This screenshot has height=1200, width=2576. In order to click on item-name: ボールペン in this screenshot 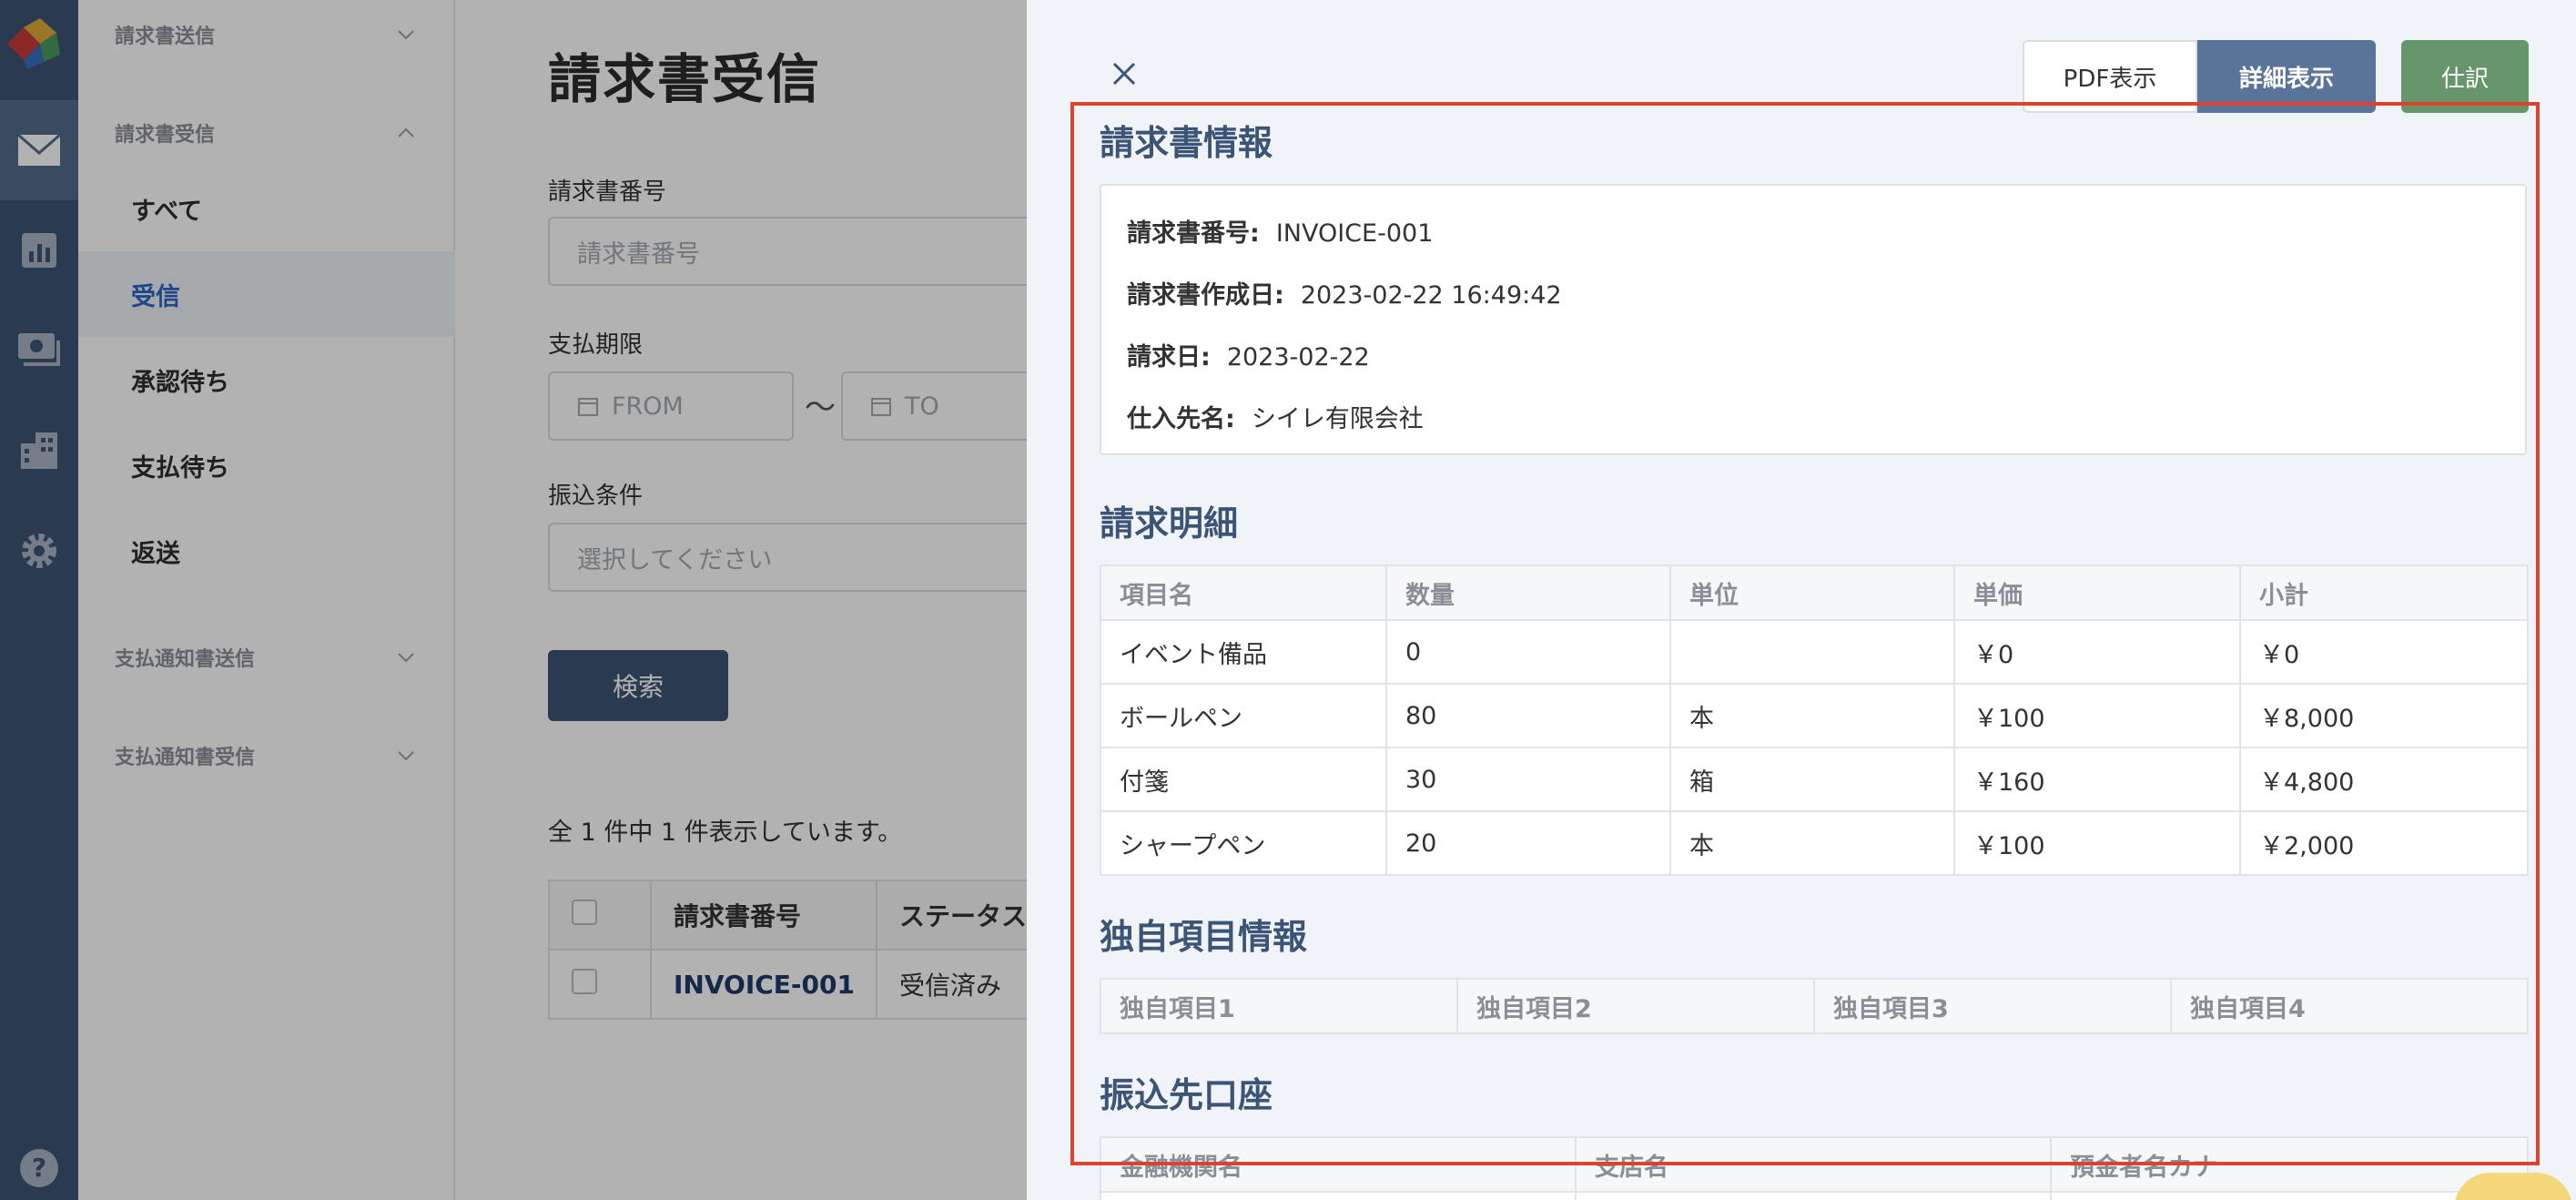, I will do `click(1243, 716)`.